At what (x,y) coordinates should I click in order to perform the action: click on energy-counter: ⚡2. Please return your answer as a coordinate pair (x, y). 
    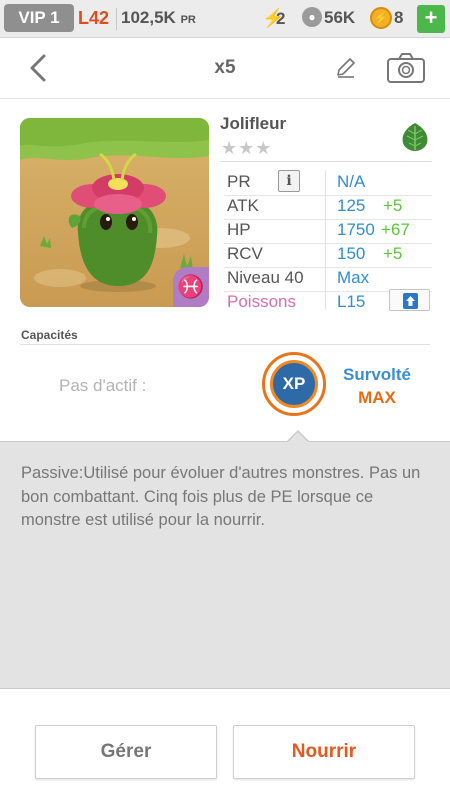
    Looking at the image, I should click on (273, 18).